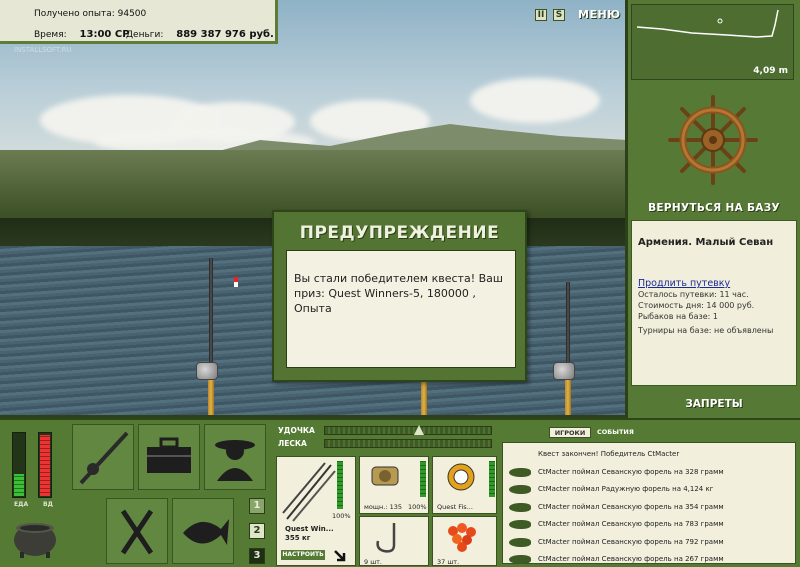 The height and width of the screenshot is (567, 800). Describe the element at coordinates (104, 34) in the screenshot. I see `time-value: 13:00 СР` at that location.